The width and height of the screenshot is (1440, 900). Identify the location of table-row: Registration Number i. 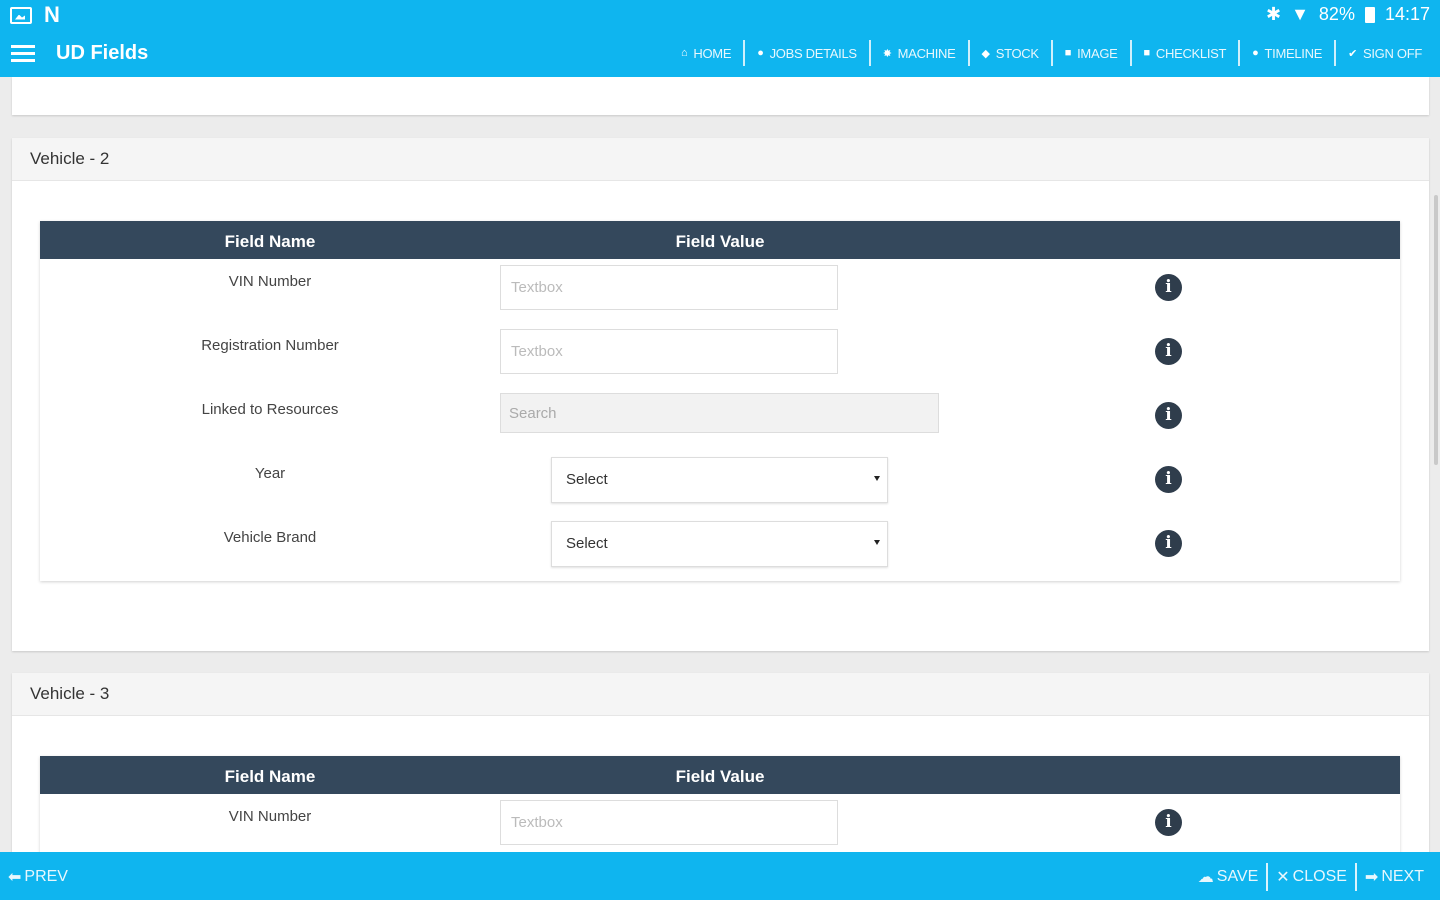
(720, 355).